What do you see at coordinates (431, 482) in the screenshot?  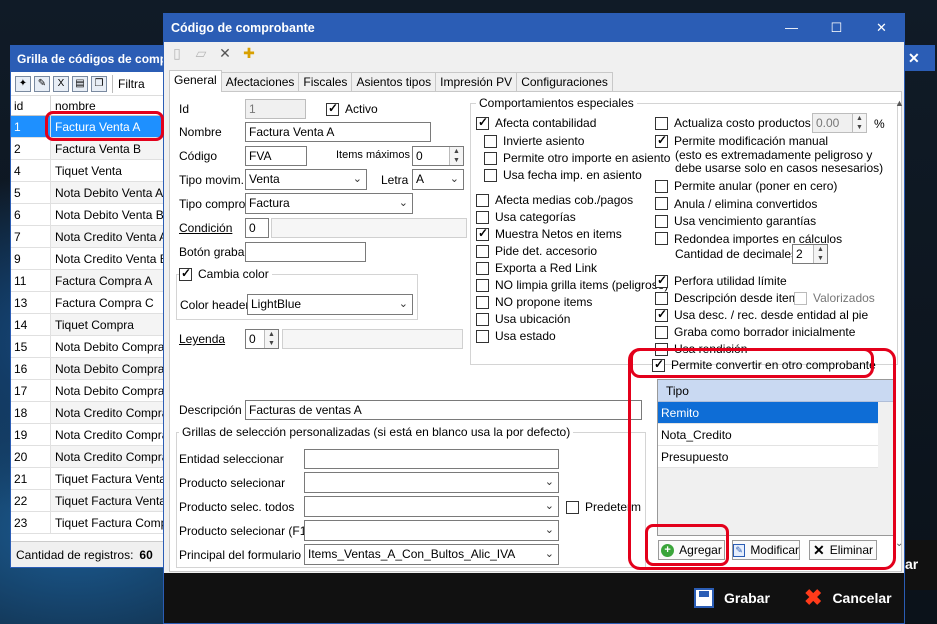 I see `producto-select: ⌄` at bounding box center [431, 482].